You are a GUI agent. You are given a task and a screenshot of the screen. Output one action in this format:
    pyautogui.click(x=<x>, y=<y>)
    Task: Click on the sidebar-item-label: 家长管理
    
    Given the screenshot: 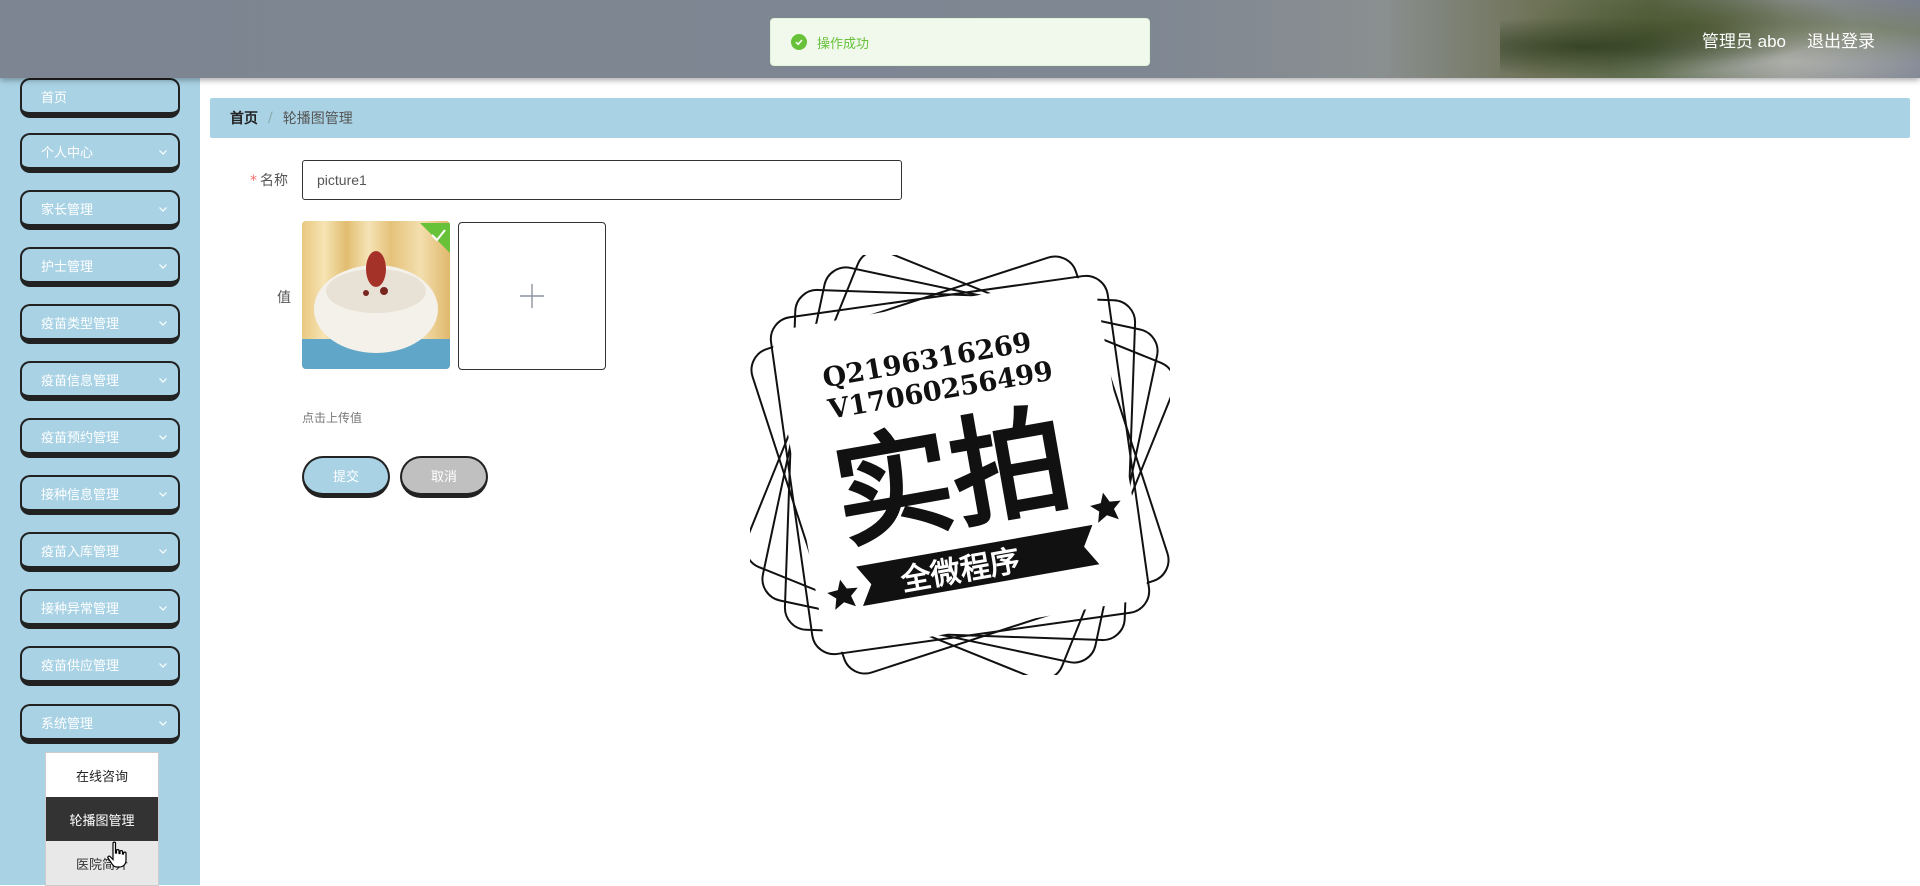 What is the action you would take?
    pyautogui.click(x=67, y=210)
    